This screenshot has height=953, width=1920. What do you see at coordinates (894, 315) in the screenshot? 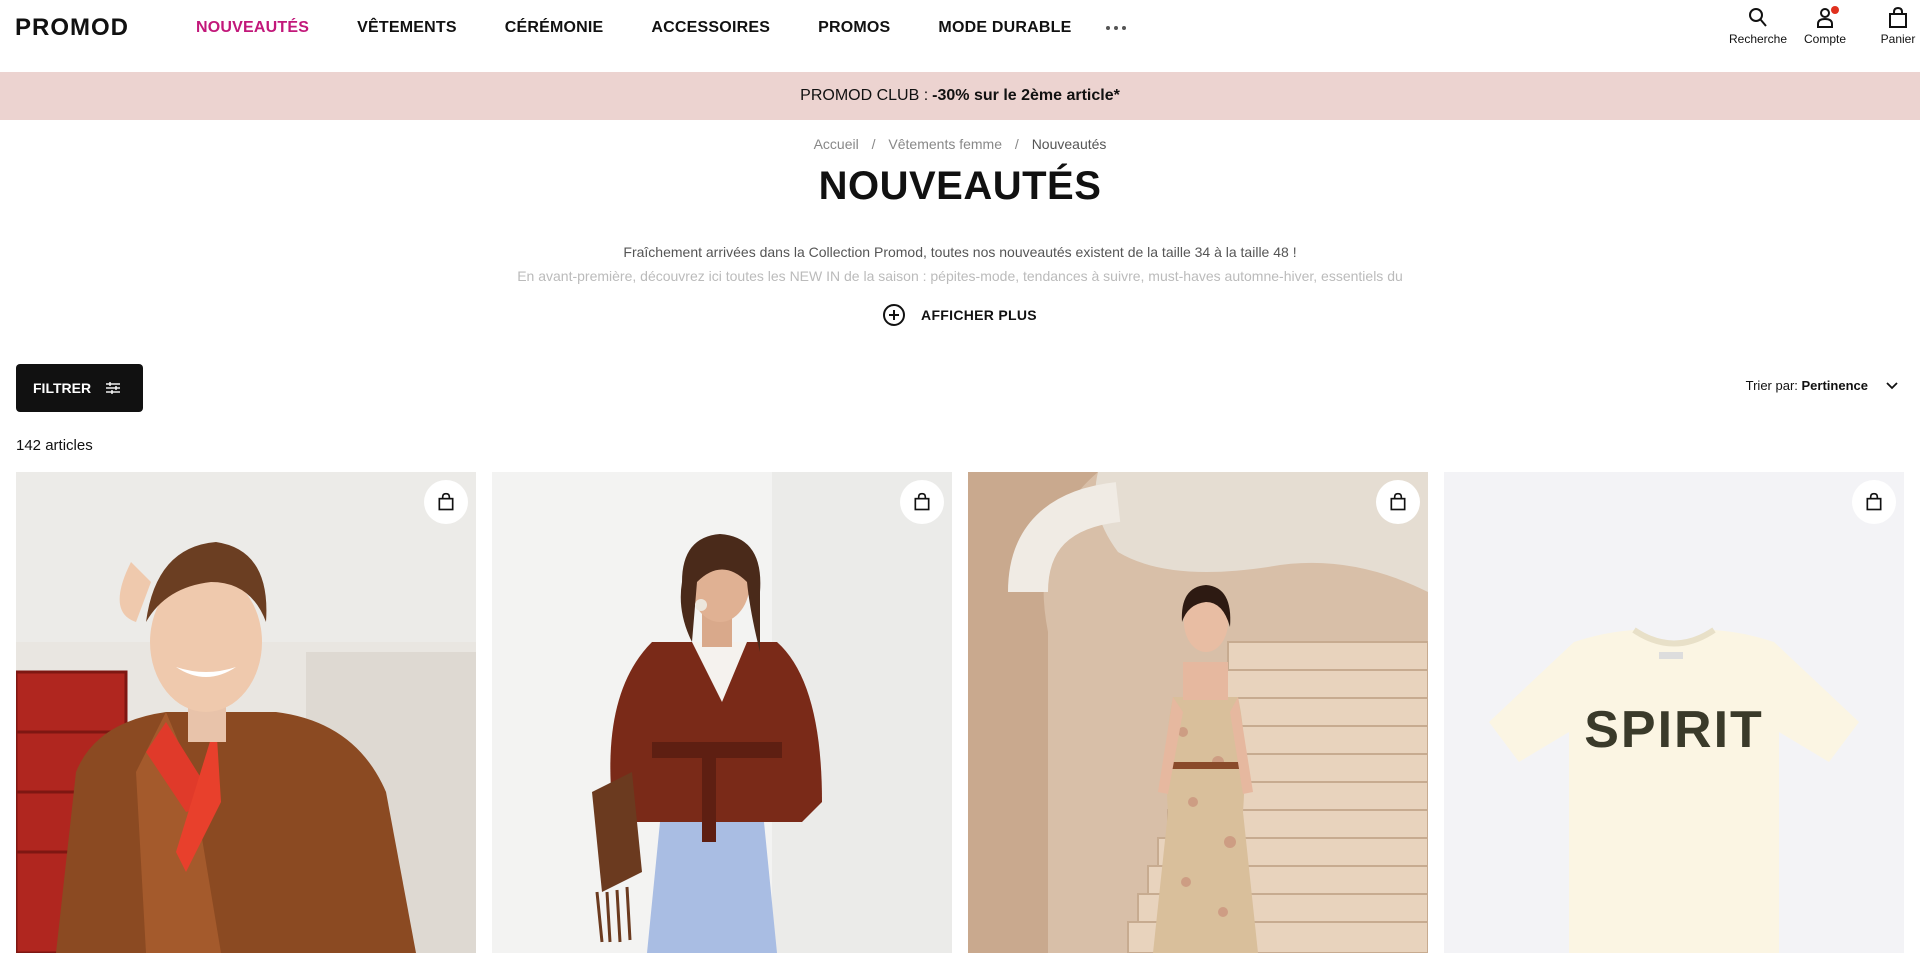
I see `plus-circle-icon` at bounding box center [894, 315].